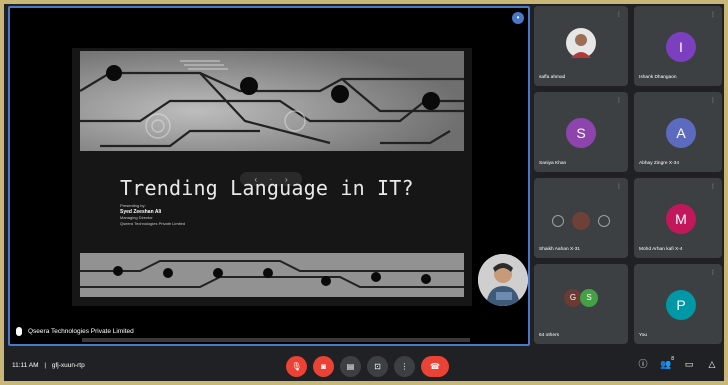 This screenshot has width=728, height=385. I want to click on avatar: I, so click(681, 47).